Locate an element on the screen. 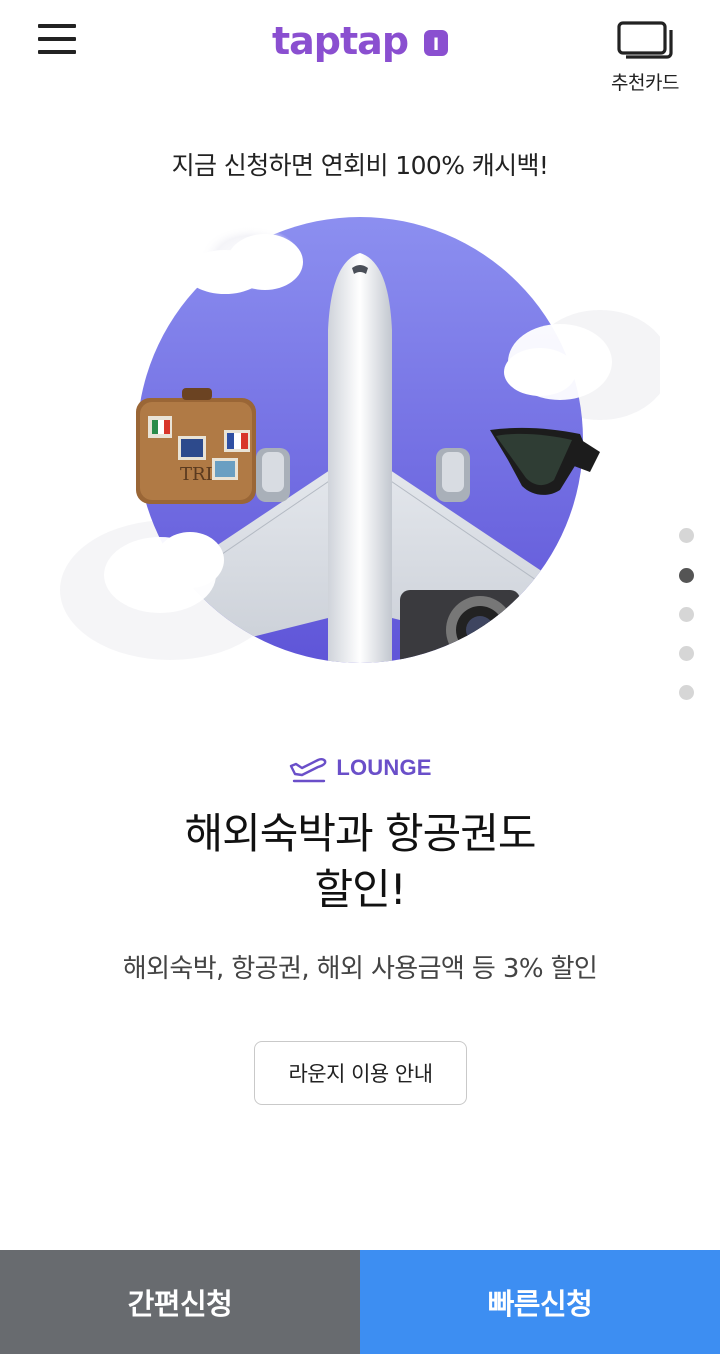  hamburger-menu-icon is located at coordinates (58, 40).